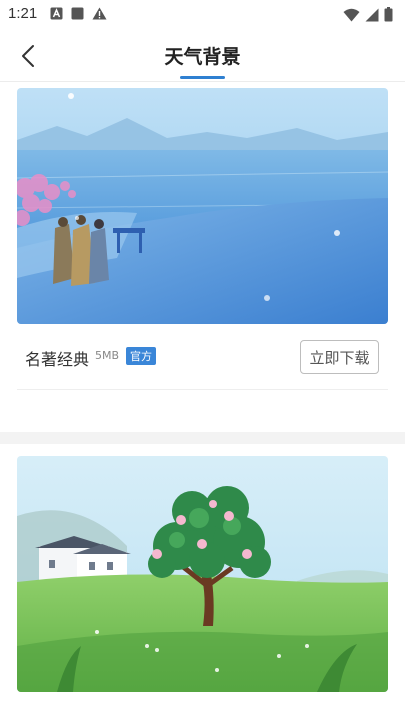 The height and width of the screenshot is (720, 405). Describe the element at coordinates (99, 13) in the screenshot. I see `warning-icon` at that location.